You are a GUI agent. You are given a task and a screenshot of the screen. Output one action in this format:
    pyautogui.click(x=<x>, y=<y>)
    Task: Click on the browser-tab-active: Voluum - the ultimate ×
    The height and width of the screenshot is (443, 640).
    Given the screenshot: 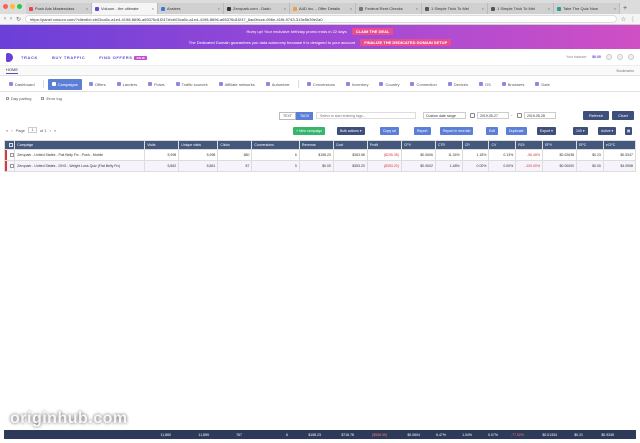 What is the action you would take?
    pyautogui.click(x=125, y=8)
    